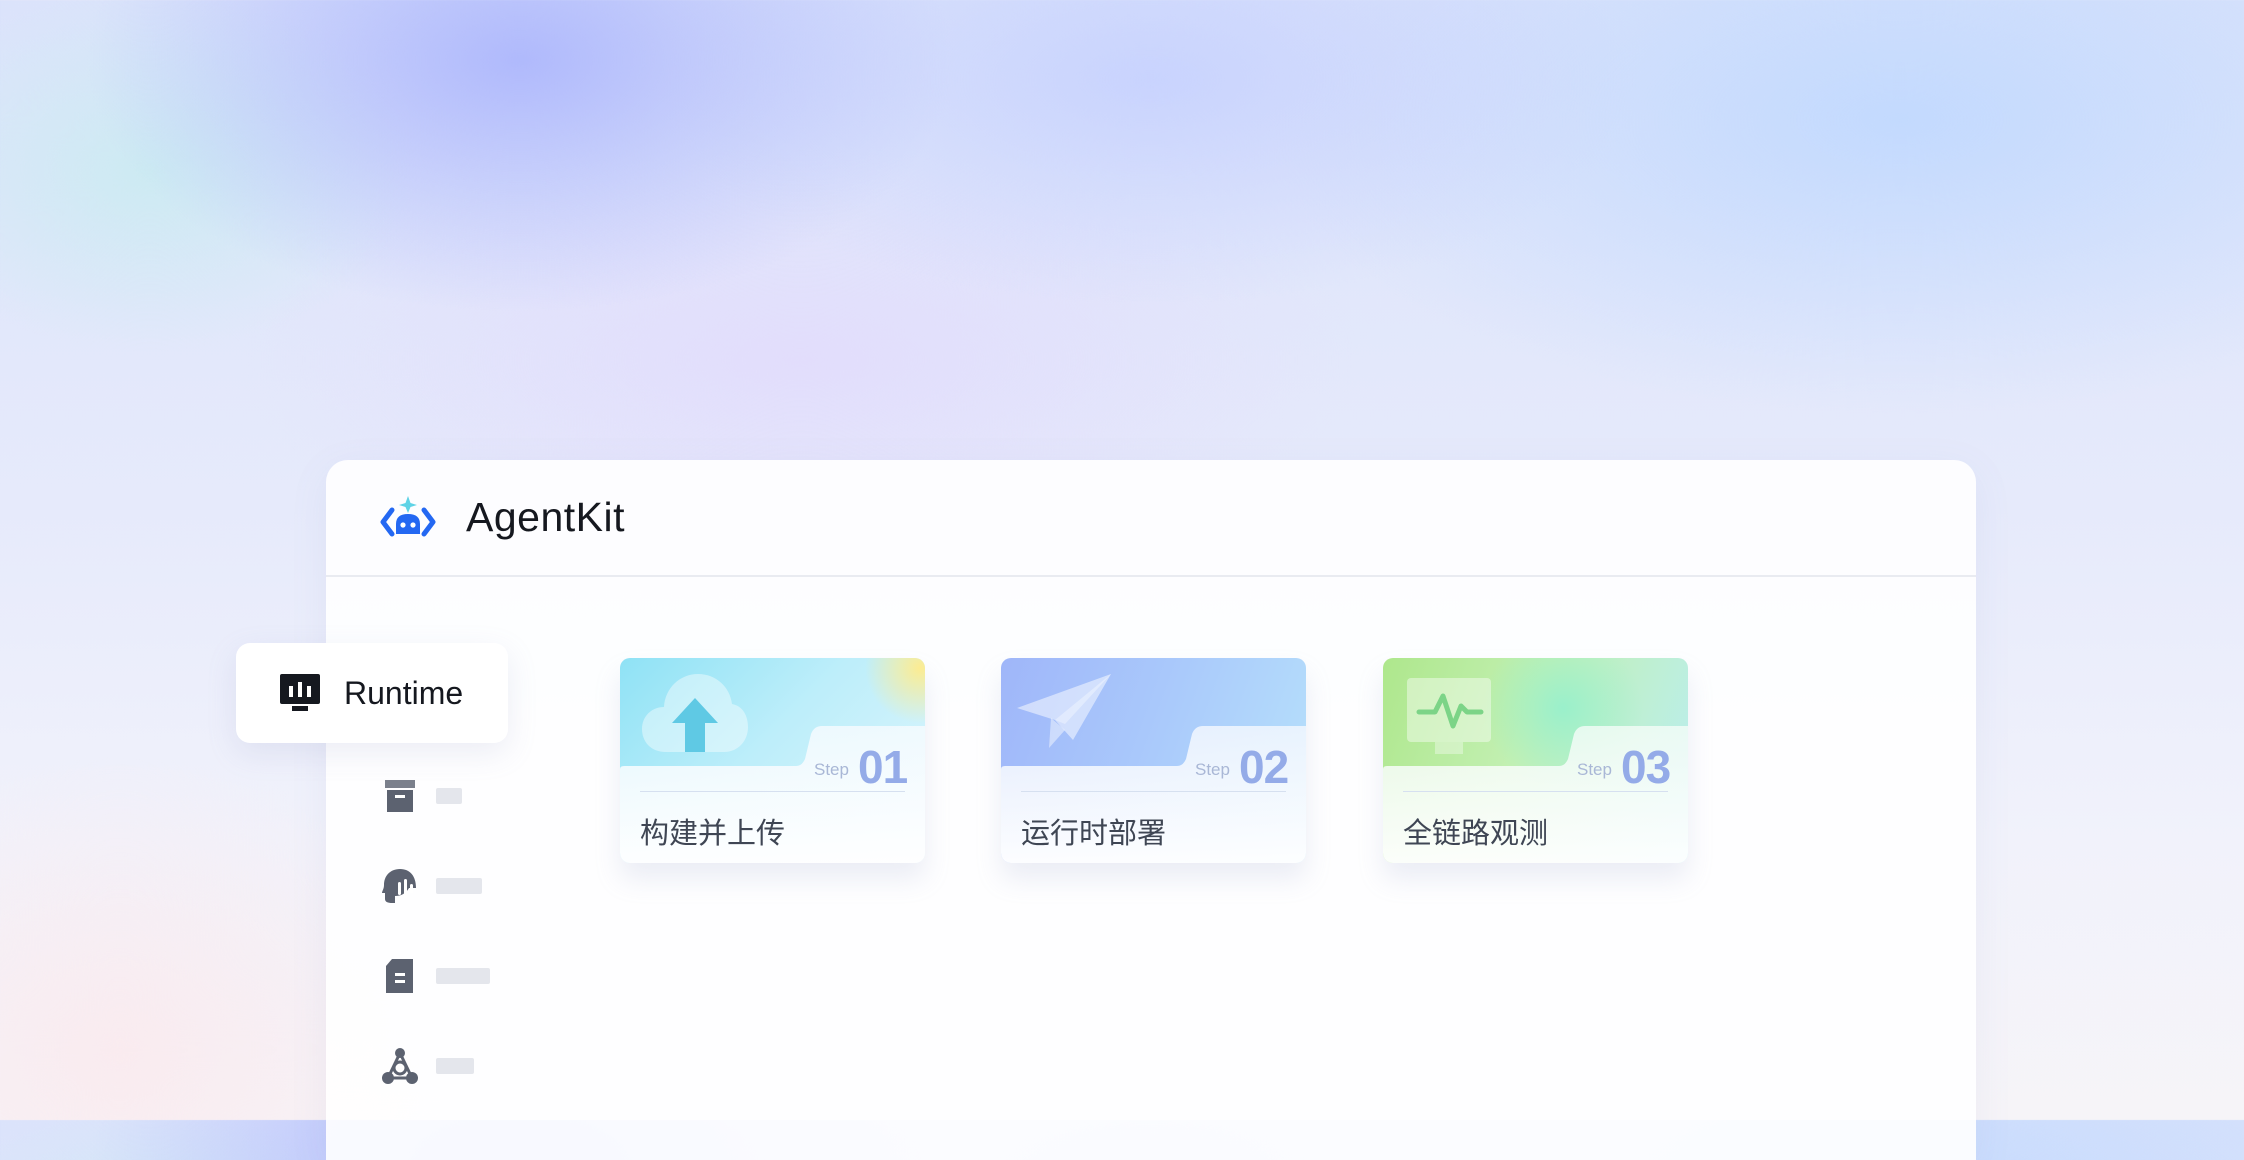 The width and height of the screenshot is (2244, 1160). What do you see at coordinates (545, 517) in the screenshot?
I see `brand-name: AgentKit` at bounding box center [545, 517].